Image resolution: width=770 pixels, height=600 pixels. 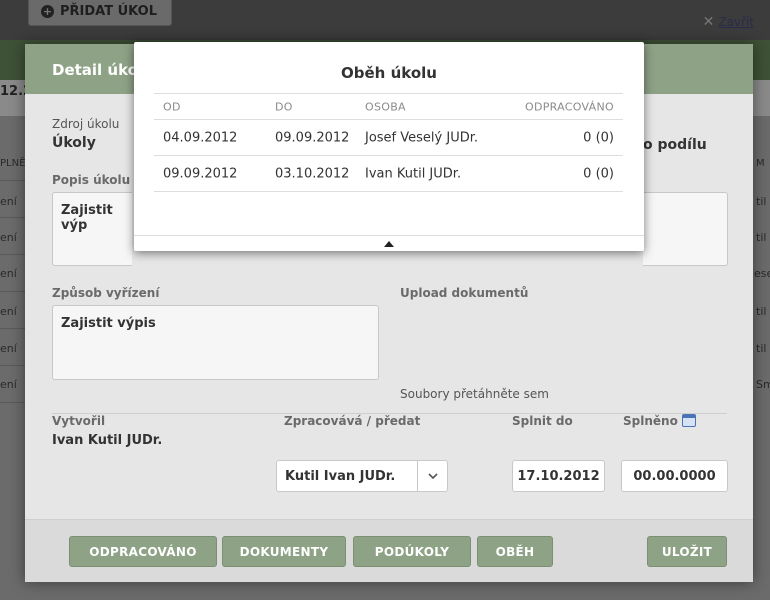 I want to click on resolution-label: Způsob vyřízení, so click(x=106, y=293).